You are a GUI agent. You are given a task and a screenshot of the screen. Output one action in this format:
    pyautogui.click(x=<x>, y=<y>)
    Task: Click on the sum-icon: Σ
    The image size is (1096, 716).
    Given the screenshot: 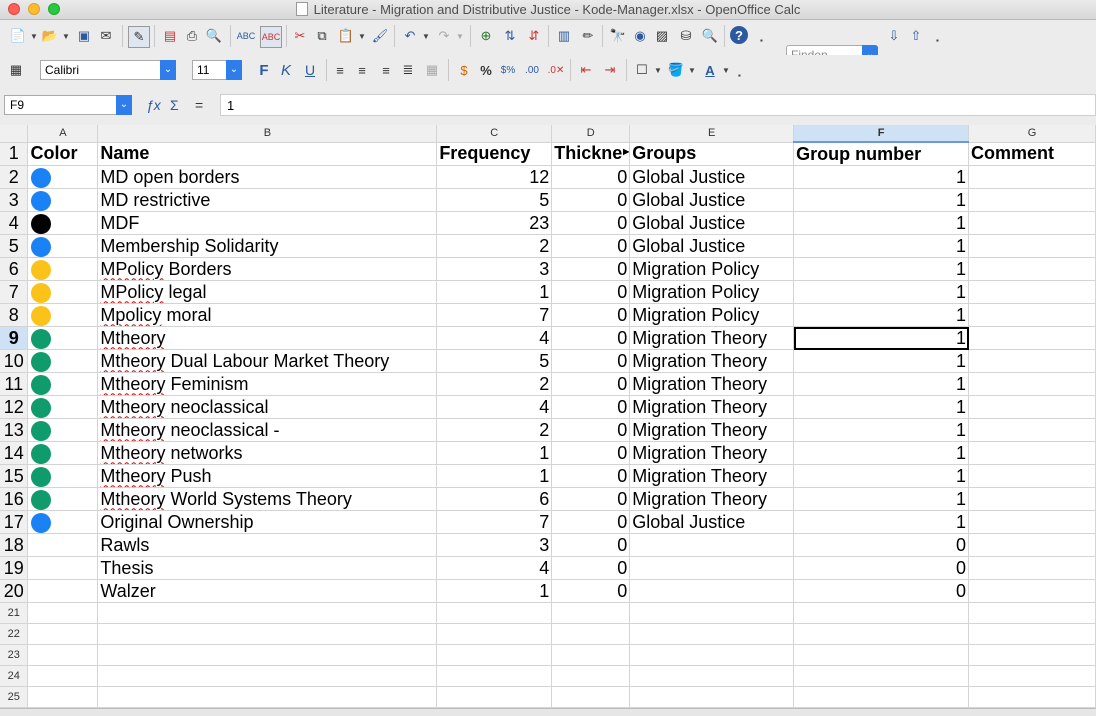 What is the action you would take?
    pyautogui.click(x=174, y=105)
    